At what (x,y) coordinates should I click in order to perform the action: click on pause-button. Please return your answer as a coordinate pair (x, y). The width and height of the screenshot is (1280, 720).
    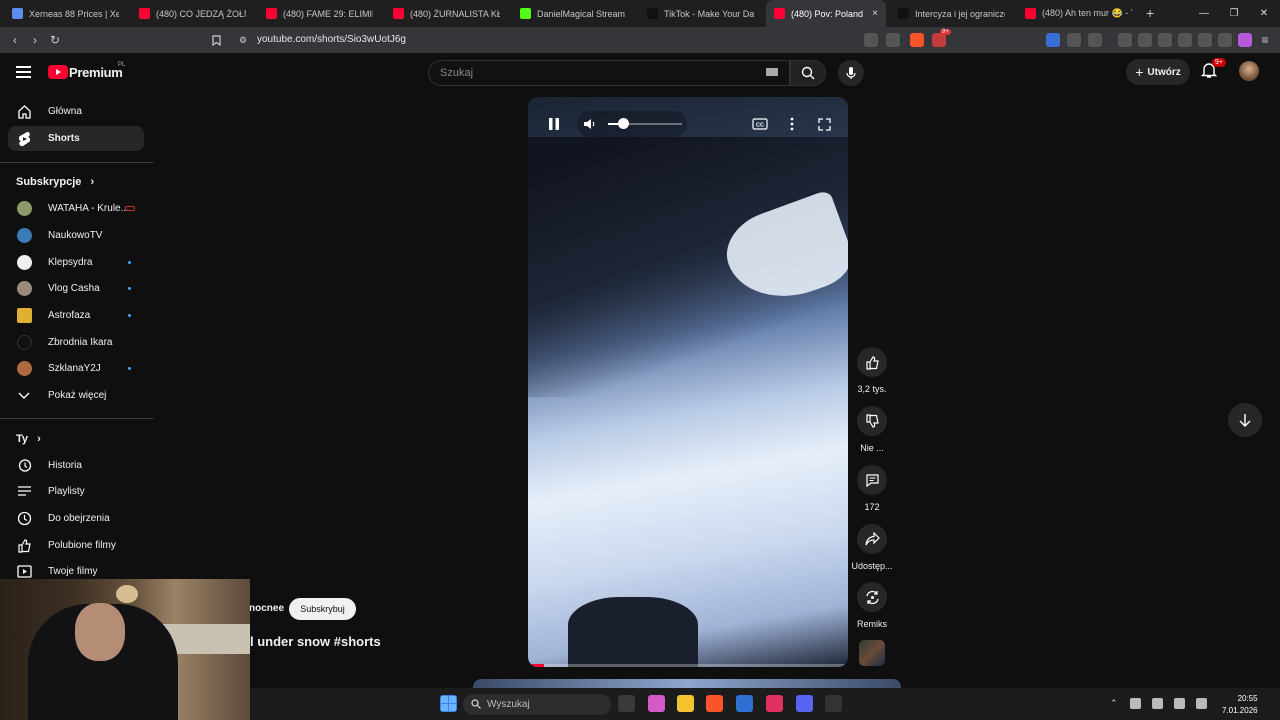
    Looking at the image, I should click on (554, 124).